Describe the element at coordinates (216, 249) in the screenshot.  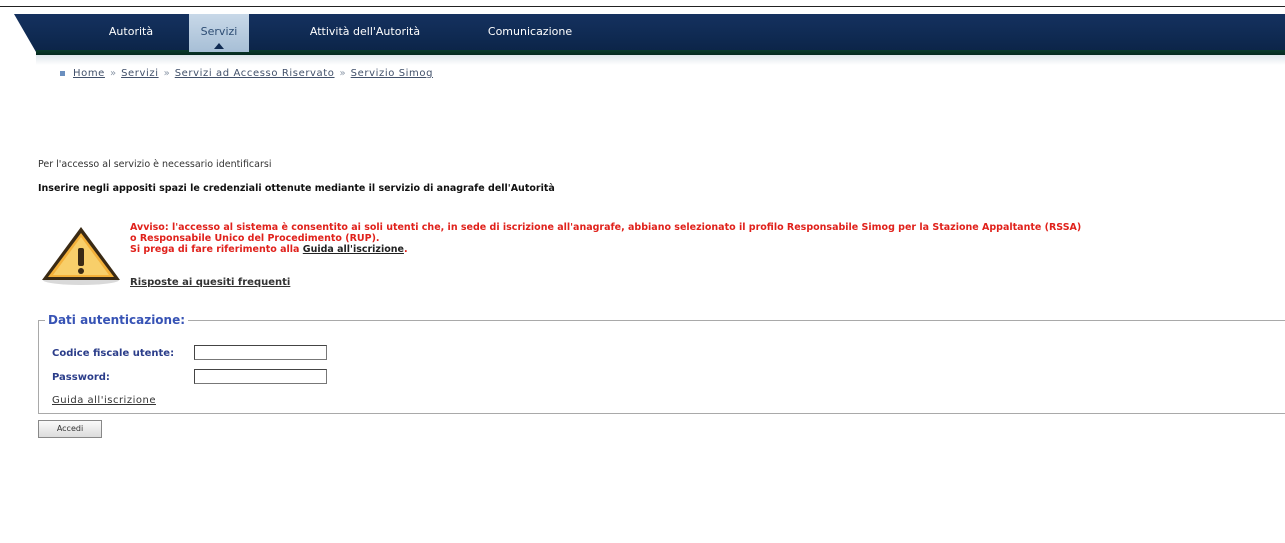
I see `warning-line-3-prefix: Si prega di fare riferimento alla` at that location.